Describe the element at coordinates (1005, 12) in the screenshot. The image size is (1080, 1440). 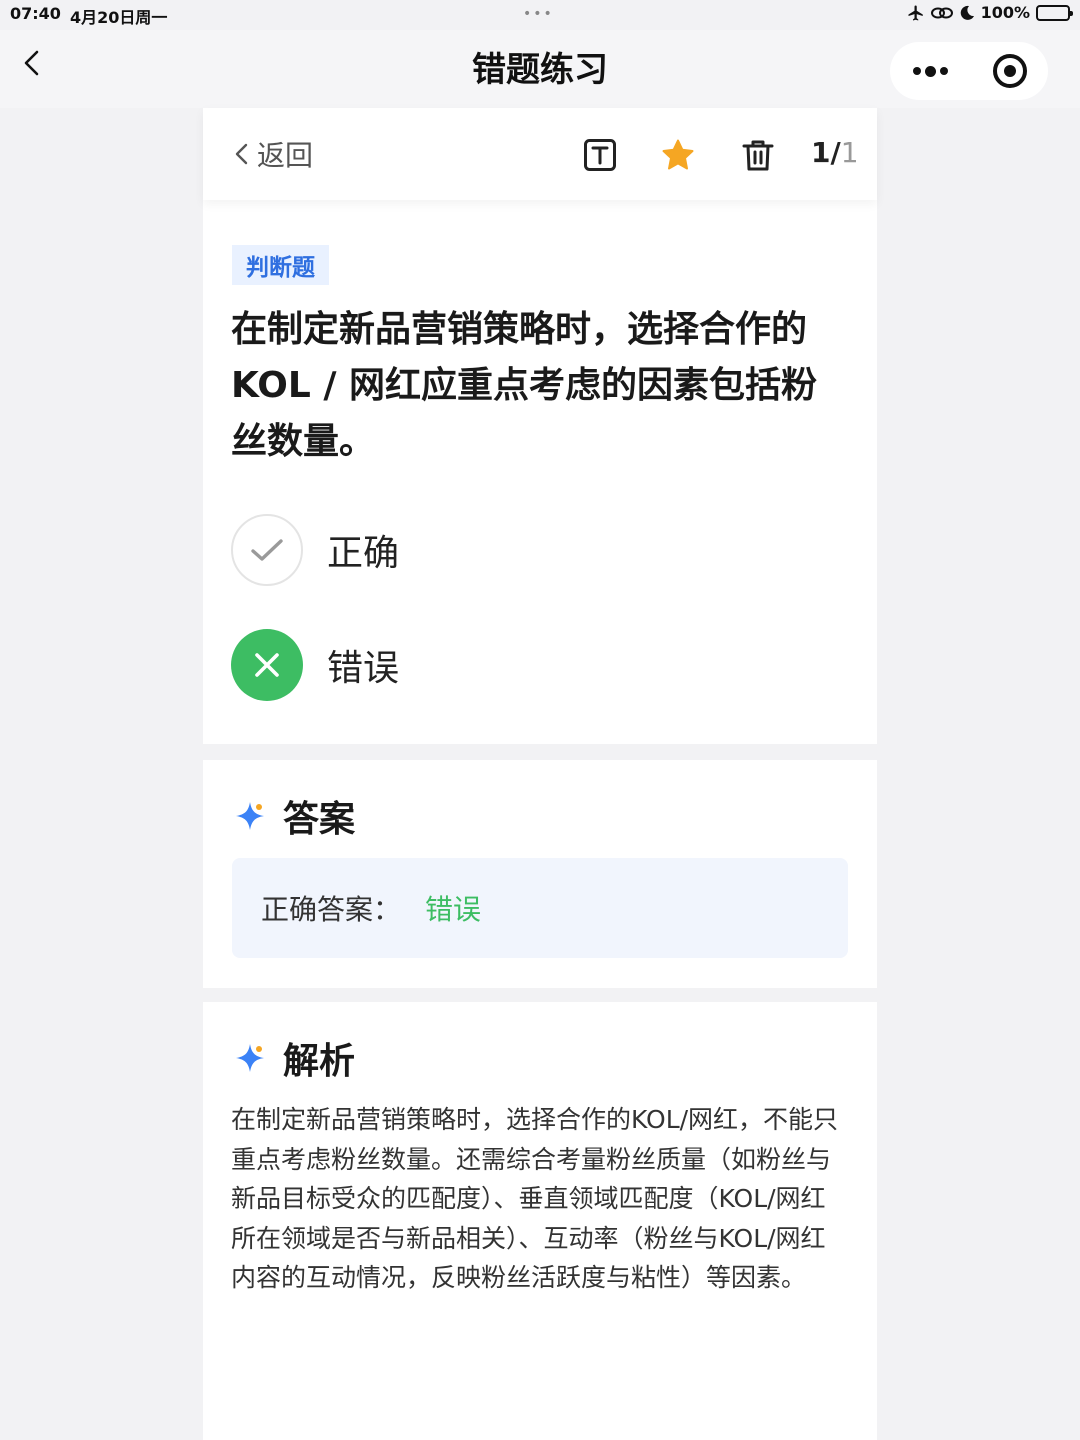
I see `battery-percent: 100%` at that location.